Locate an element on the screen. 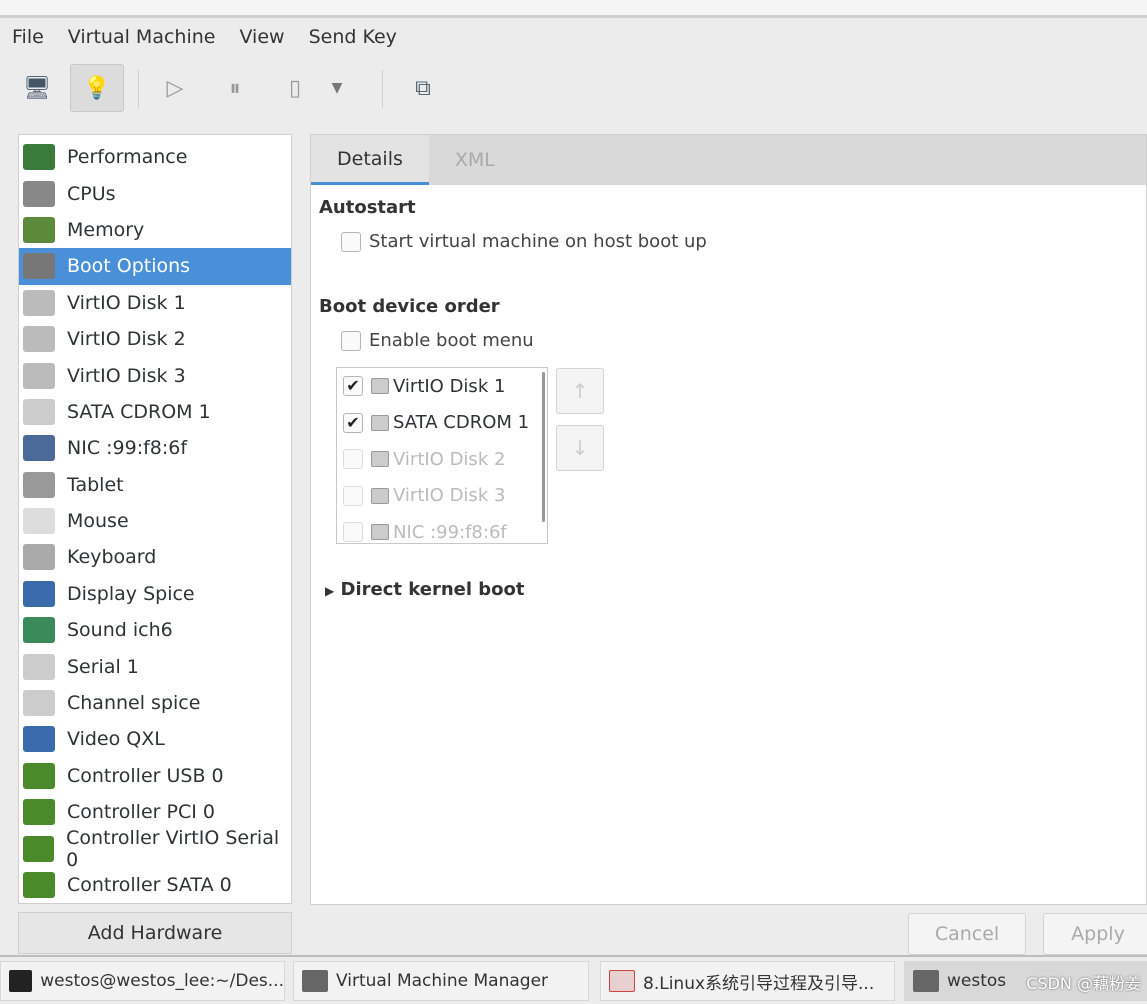 The image size is (1147, 1004). tab-details: Details is located at coordinates (370, 160).